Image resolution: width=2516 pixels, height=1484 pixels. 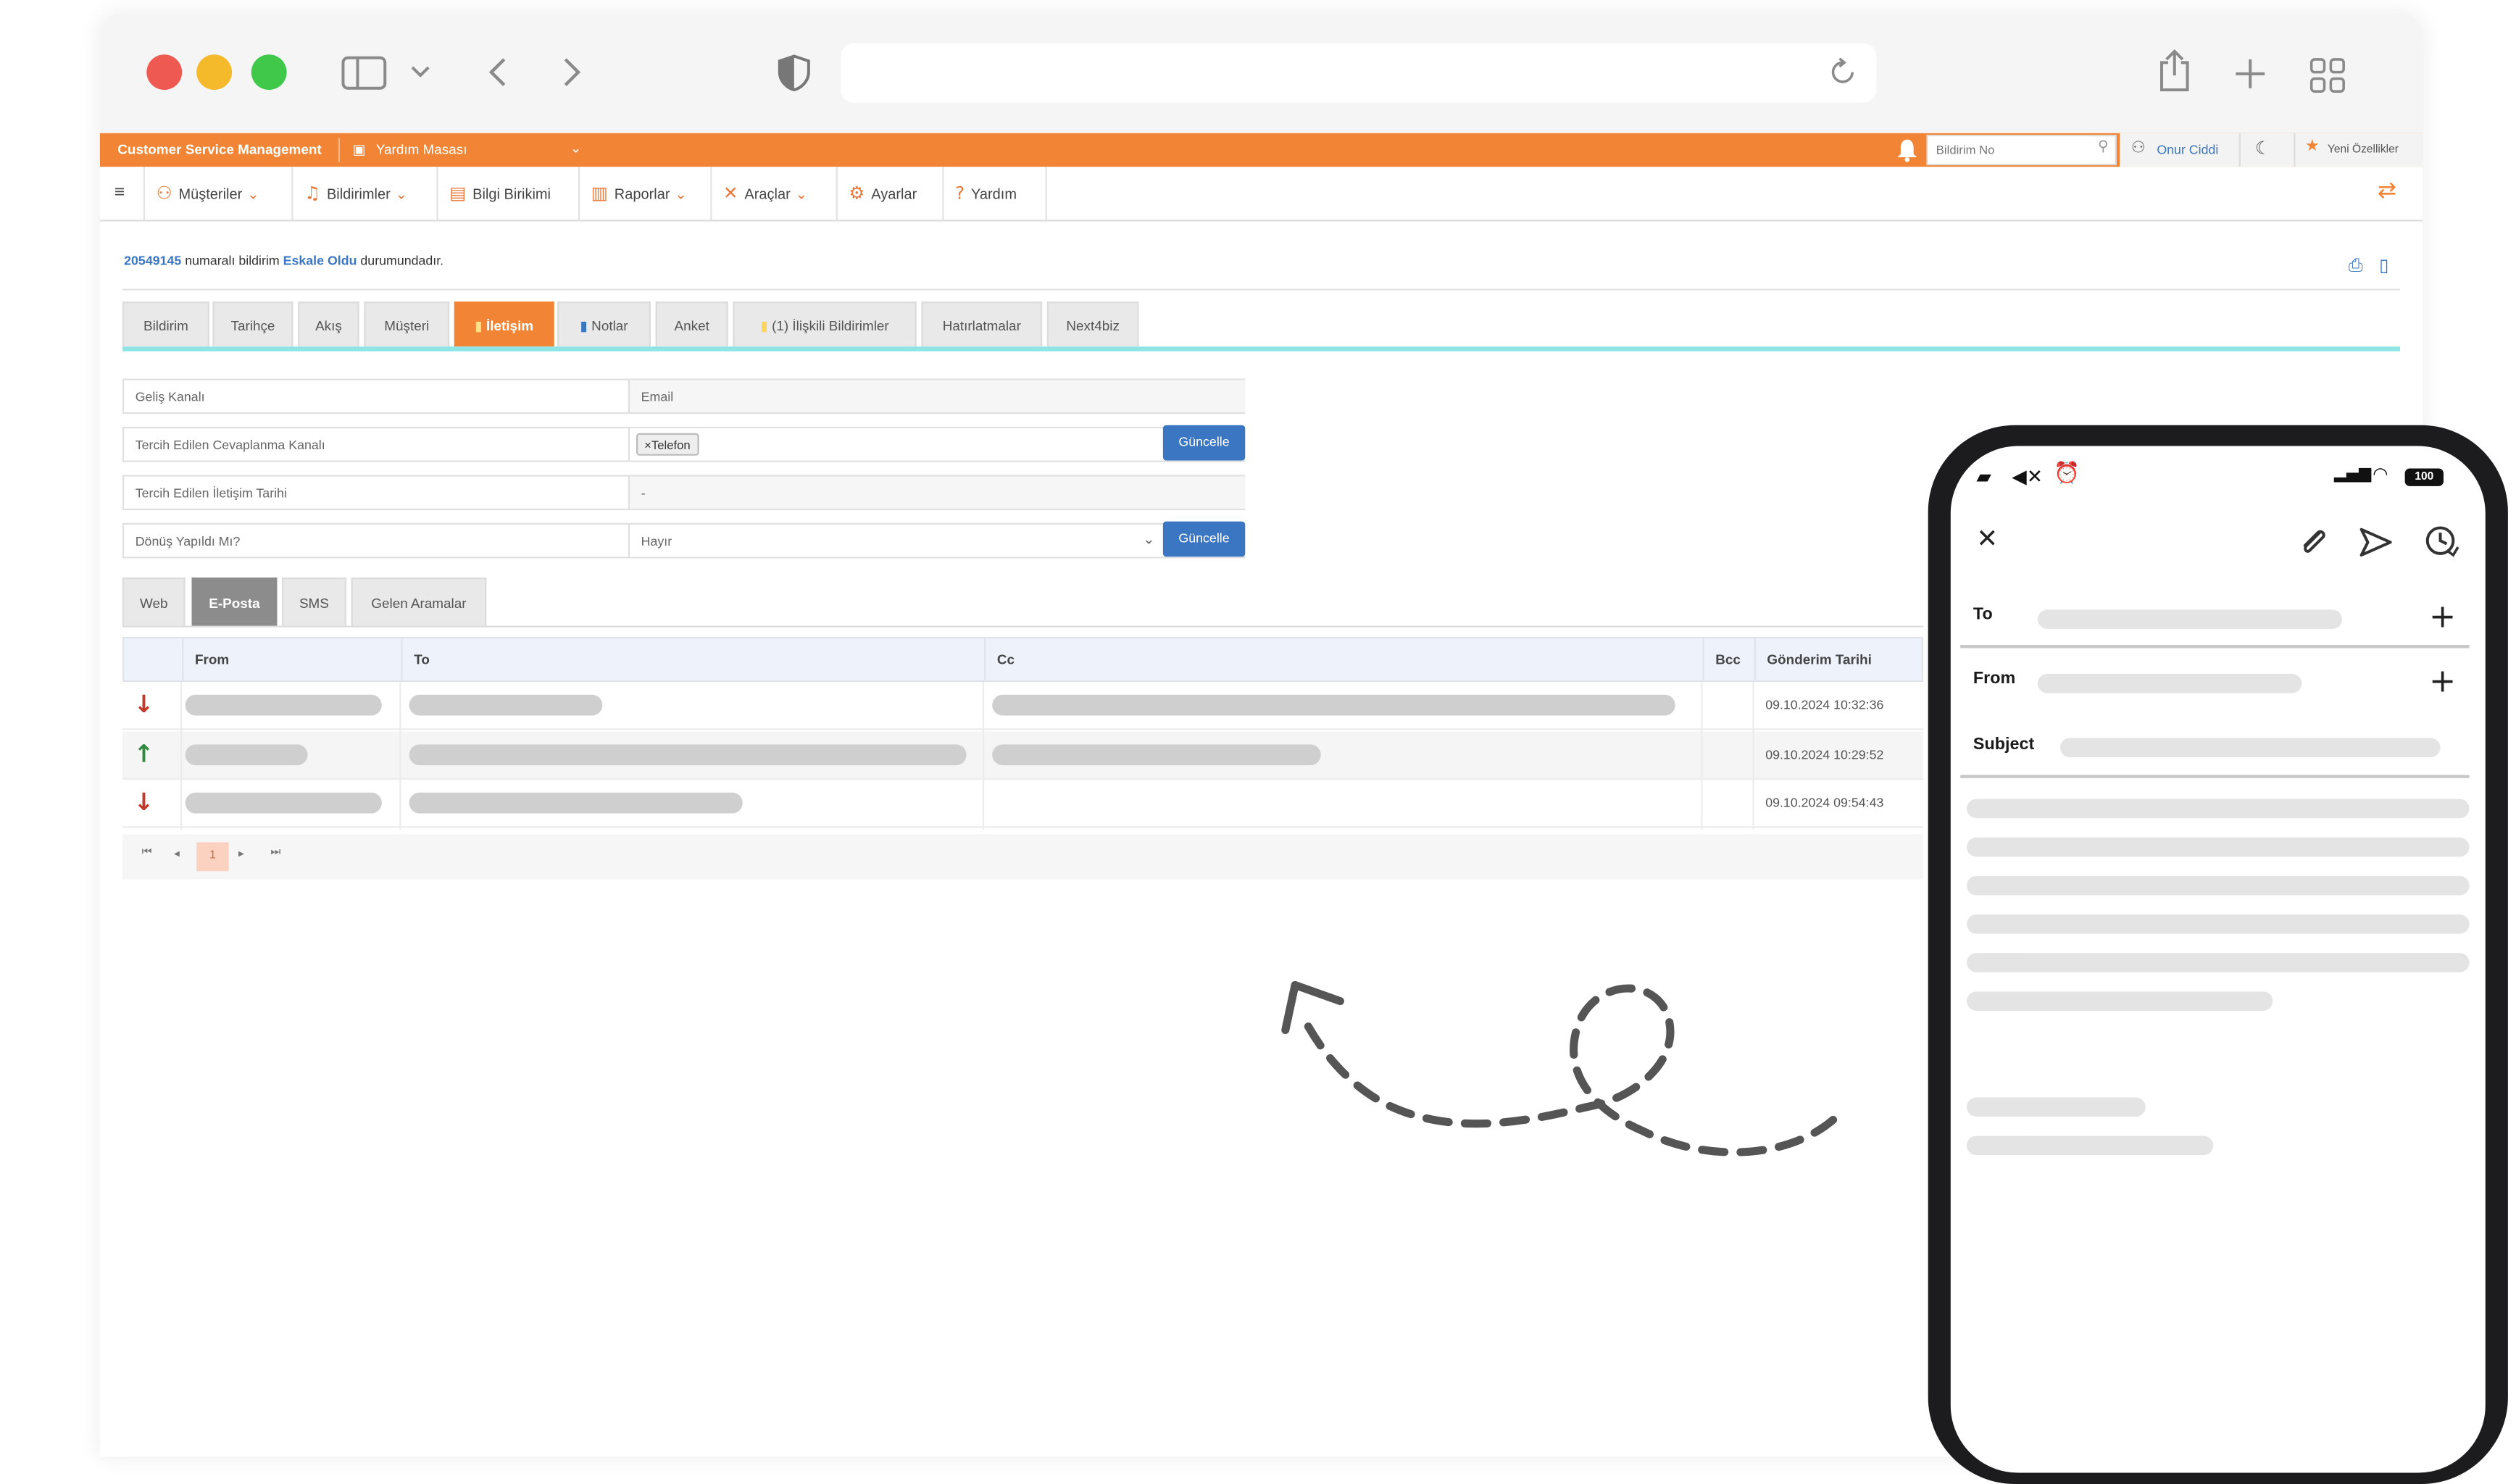 I want to click on next-page-icon: ▸, so click(x=241, y=853).